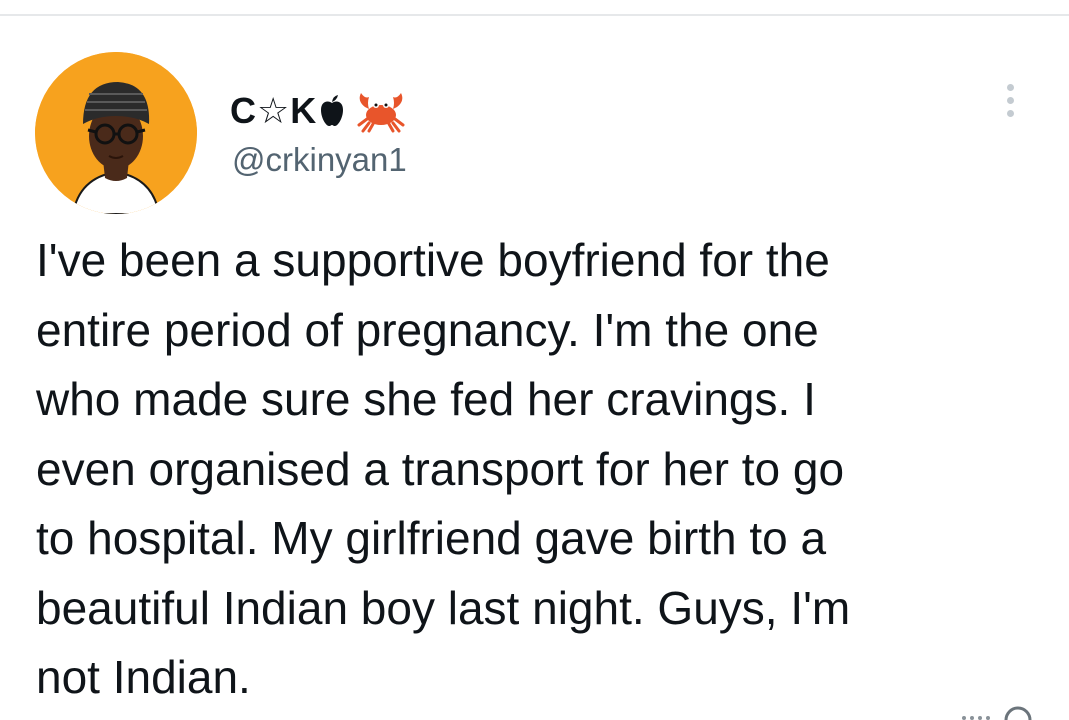 The width and height of the screenshot is (1069, 720). I want to click on avatar, so click(116, 133).